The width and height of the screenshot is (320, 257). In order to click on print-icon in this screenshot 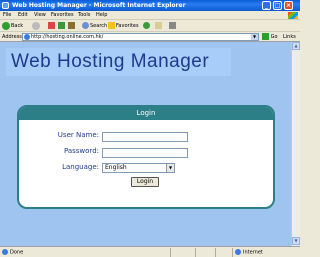, I will do `click(172, 25)`.